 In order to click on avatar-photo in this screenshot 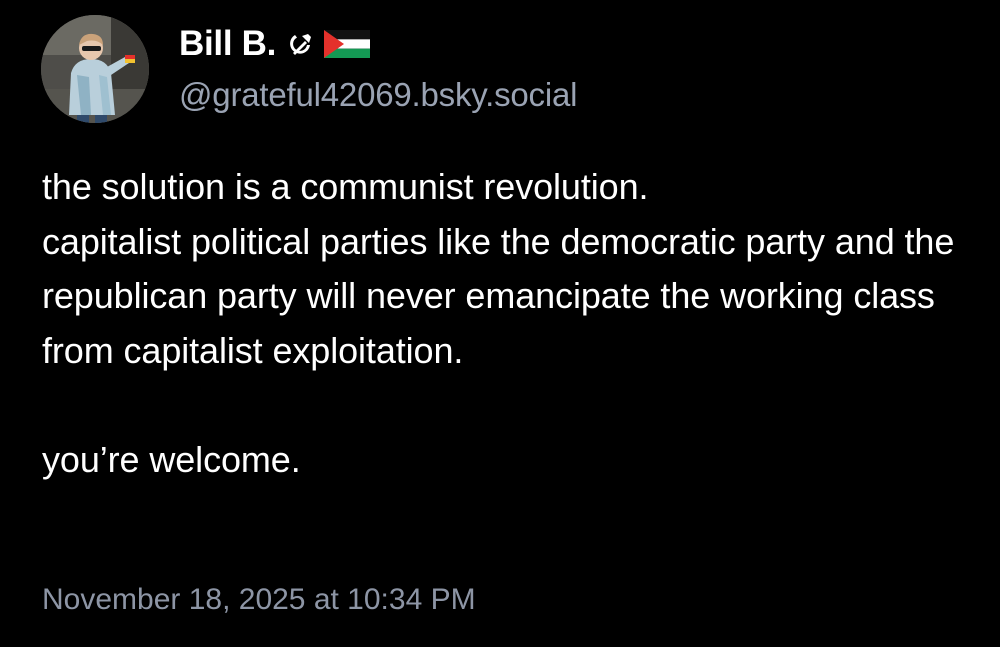, I will do `click(95, 69)`.